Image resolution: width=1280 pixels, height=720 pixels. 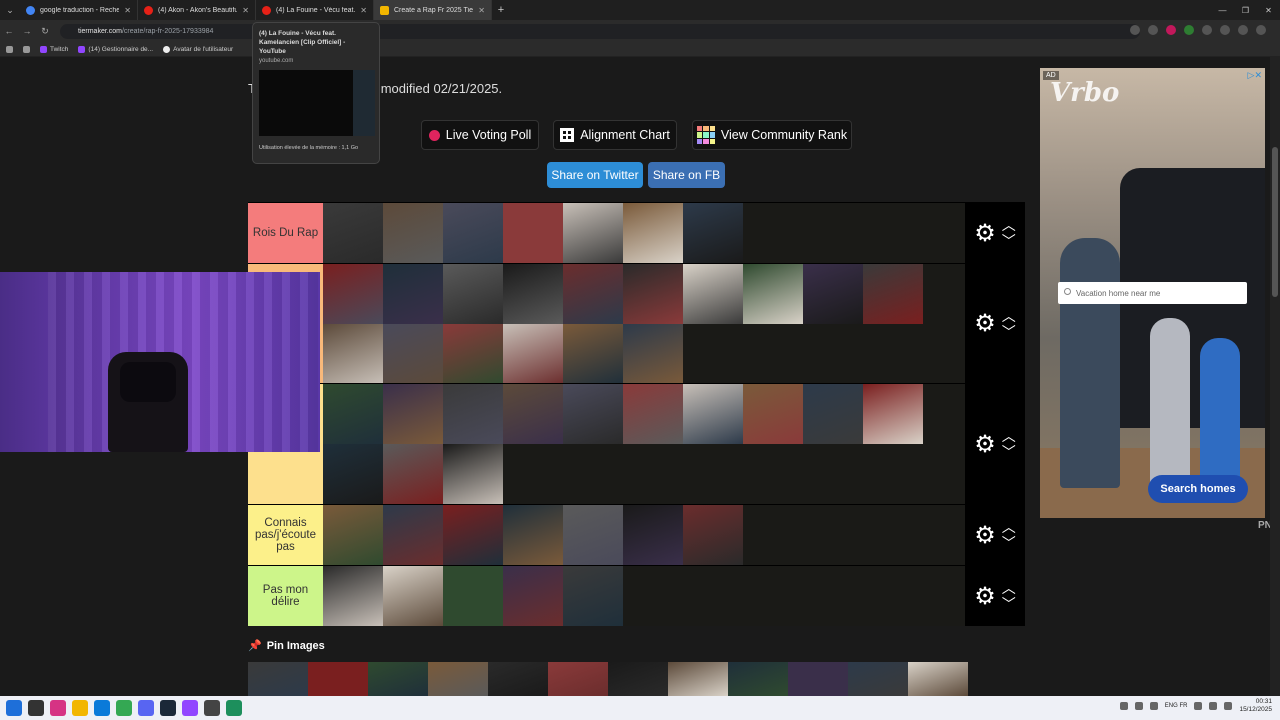 What do you see at coordinates (9, 31) in the screenshot?
I see `back-icon: ←` at bounding box center [9, 31].